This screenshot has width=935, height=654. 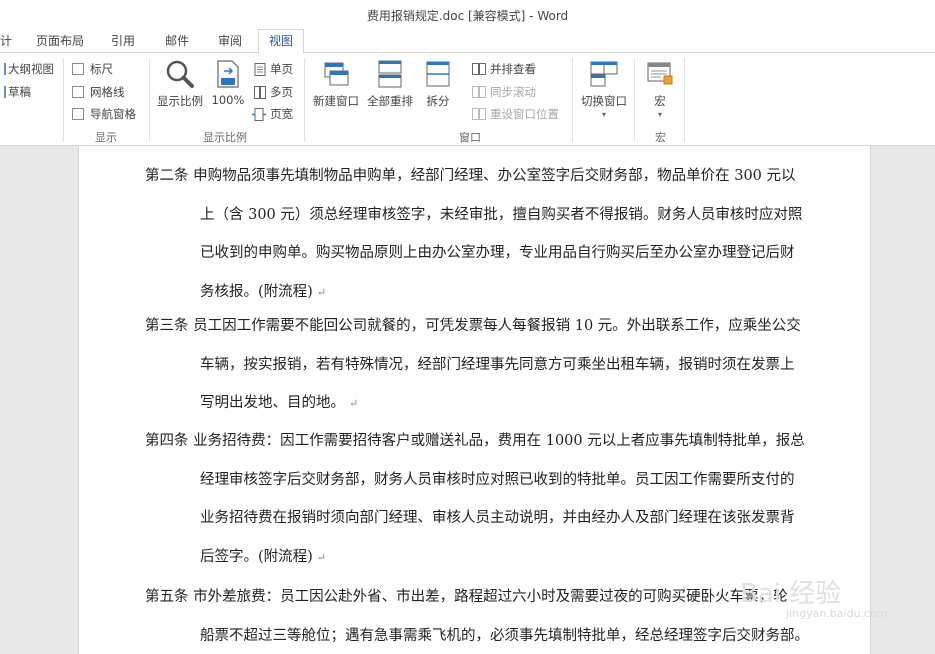 I want to click on paragraph-line: 务核报。(附流程) ↵, so click(x=263, y=291).